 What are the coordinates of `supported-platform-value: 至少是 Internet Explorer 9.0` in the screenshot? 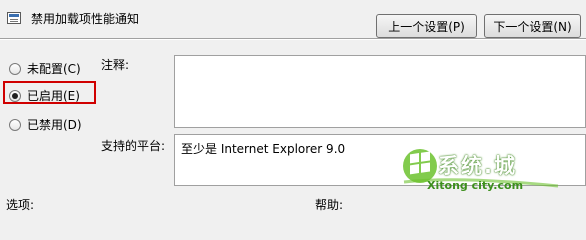 It's located at (263, 149).